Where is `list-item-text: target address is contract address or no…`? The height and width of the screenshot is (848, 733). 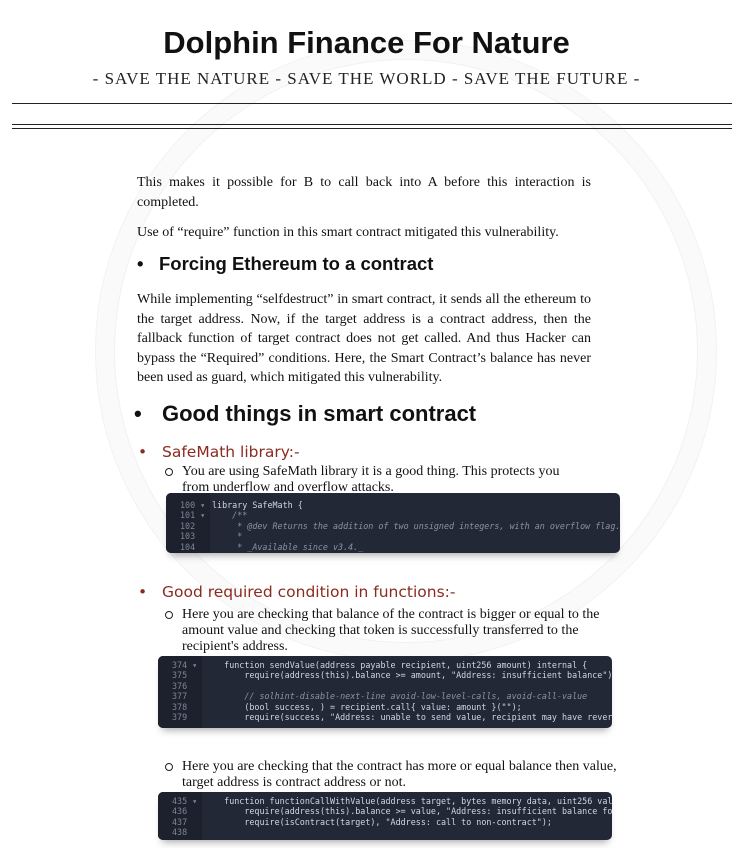
list-item-text: target address is contract address or no… is located at coordinates (294, 782).